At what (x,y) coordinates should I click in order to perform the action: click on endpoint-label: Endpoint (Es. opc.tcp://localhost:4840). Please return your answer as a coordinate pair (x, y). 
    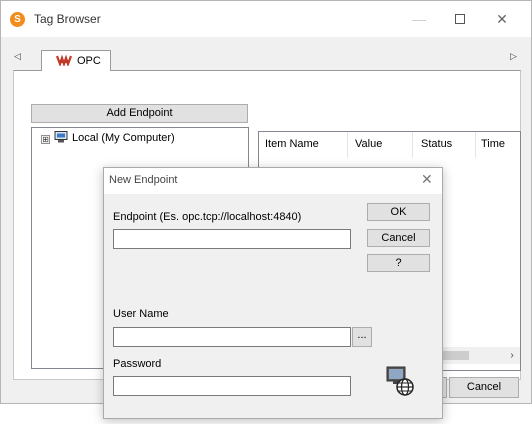
    Looking at the image, I should click on (207, 217).